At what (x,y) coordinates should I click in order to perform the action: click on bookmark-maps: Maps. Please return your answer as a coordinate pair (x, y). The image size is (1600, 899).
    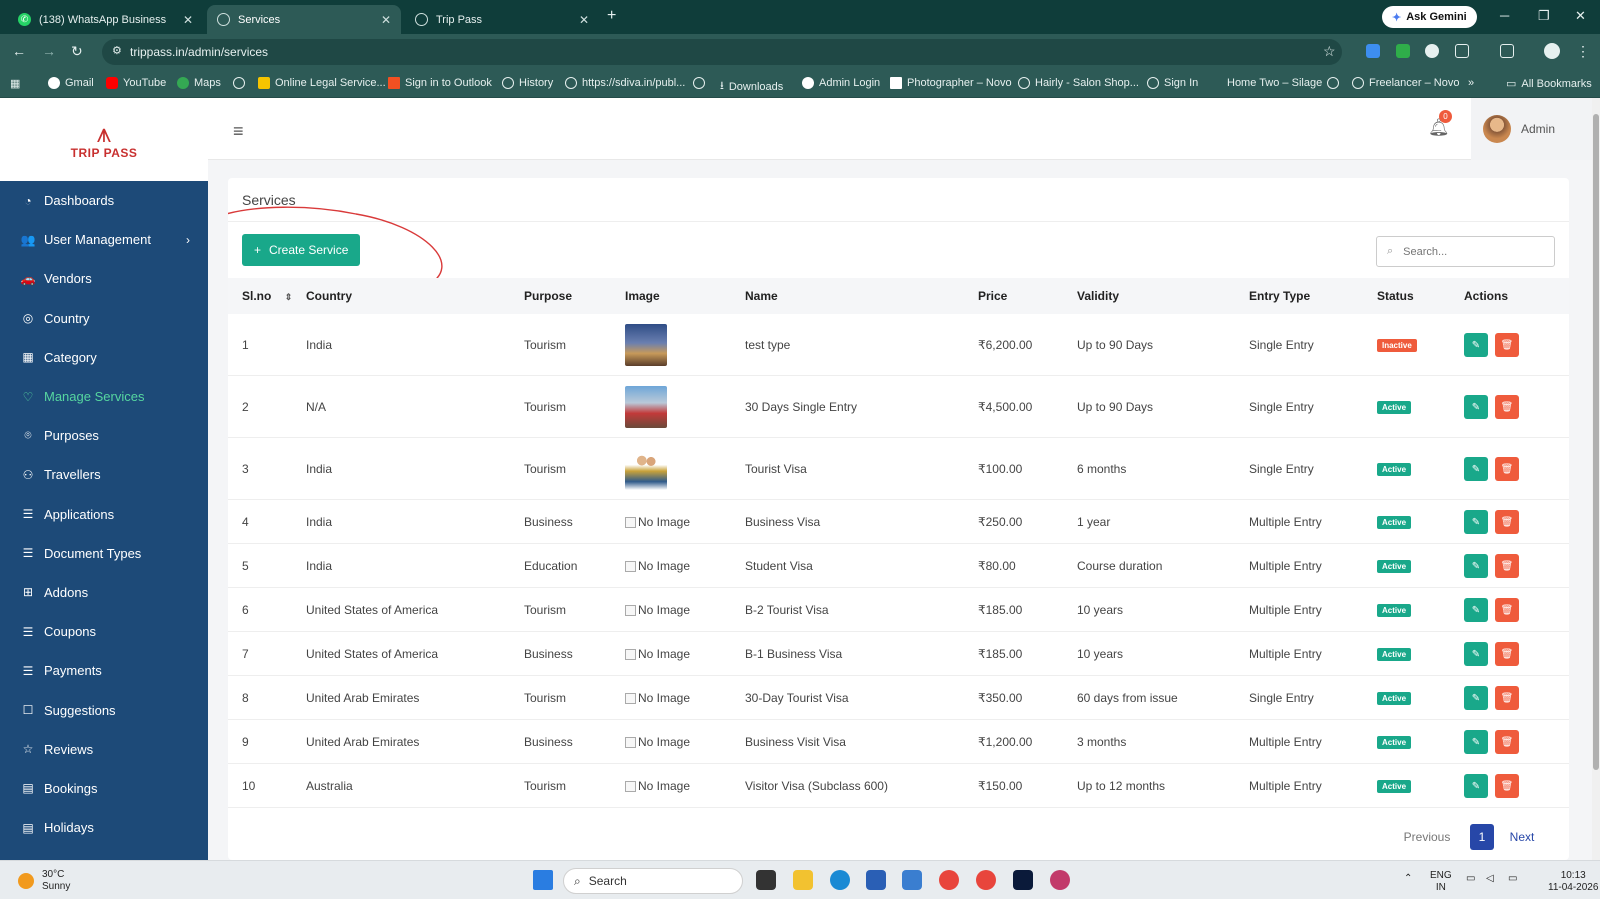
    Looking at the image, I should click on (199, 83).